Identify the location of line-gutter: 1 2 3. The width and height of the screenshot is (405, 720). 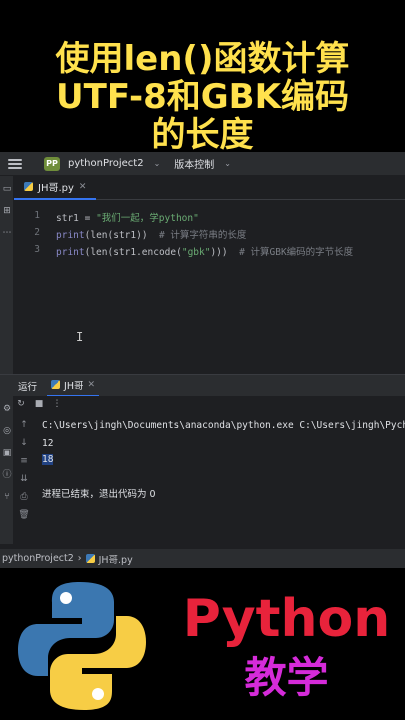
(29, 290).